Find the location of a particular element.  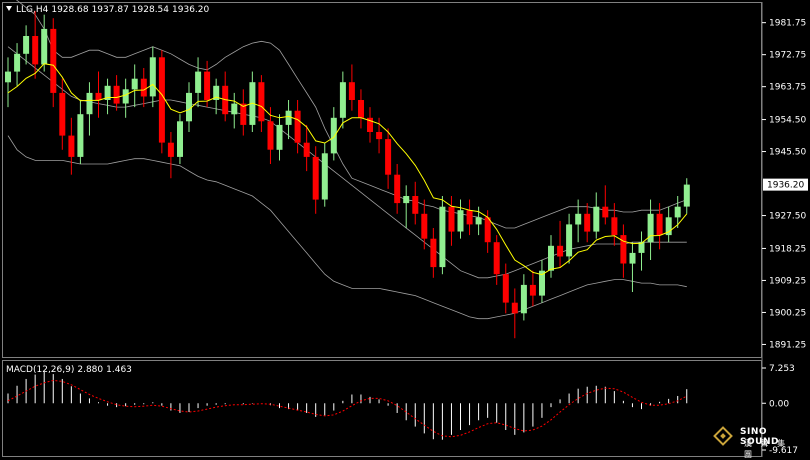

current-price-label: 1936.20 is located at coordinates (785, 186).